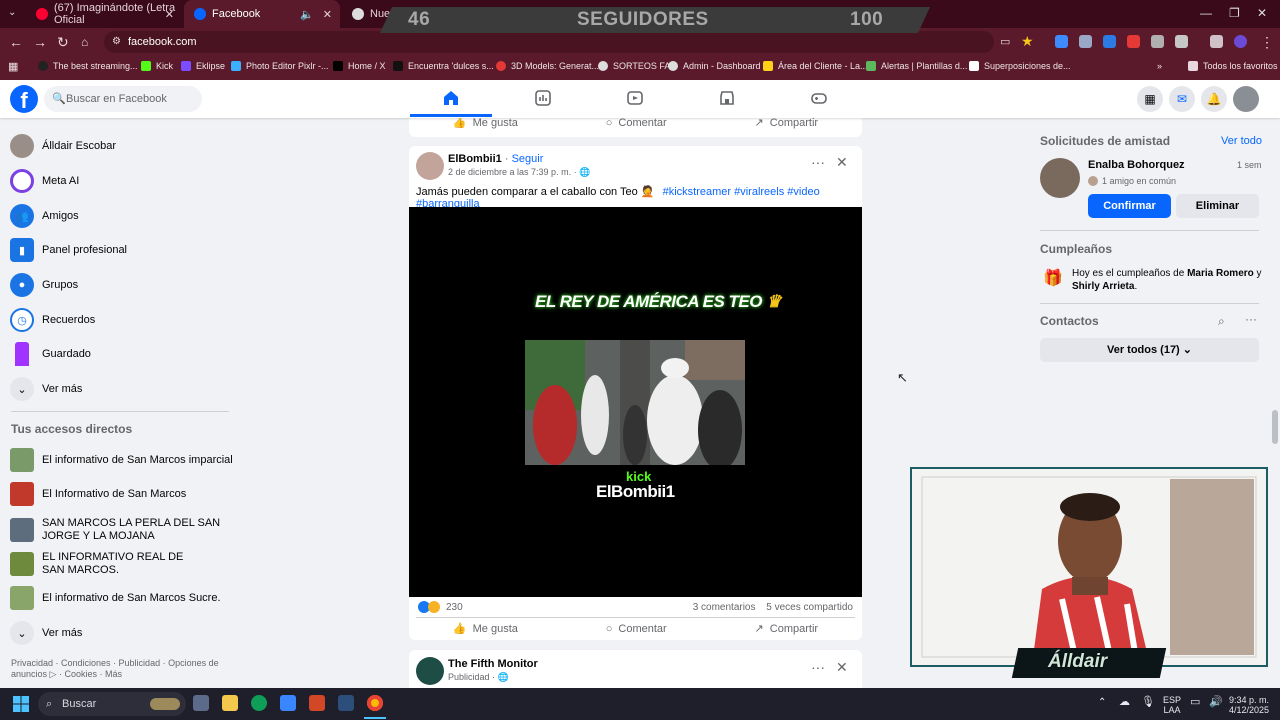 The image size is (1280, 720). I want to click on url-field: ⚙ facebook.com, so click(549, 42).